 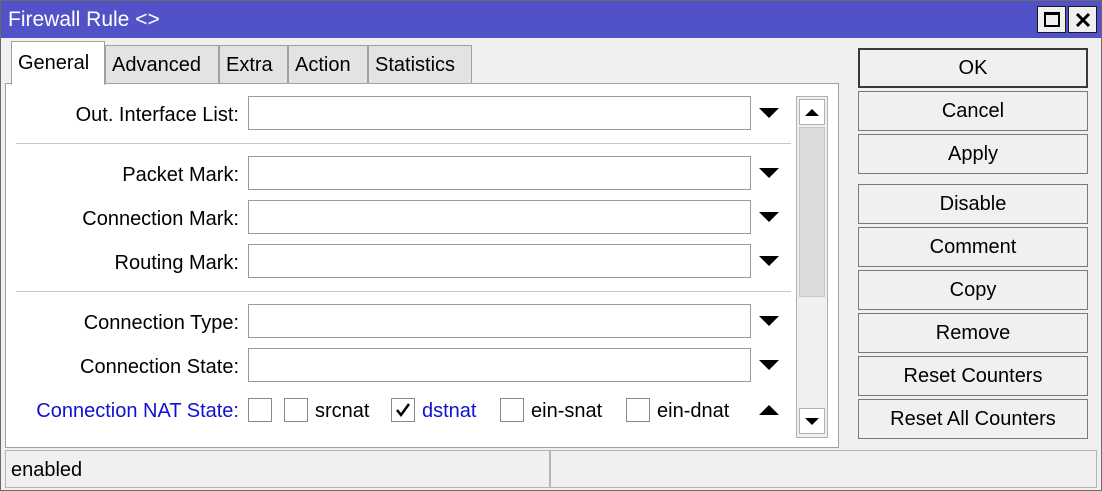 What do you see at coordinates (499, 261) in the screenshot?
I see `routing-mark-field` at bounding box center [499, 261].